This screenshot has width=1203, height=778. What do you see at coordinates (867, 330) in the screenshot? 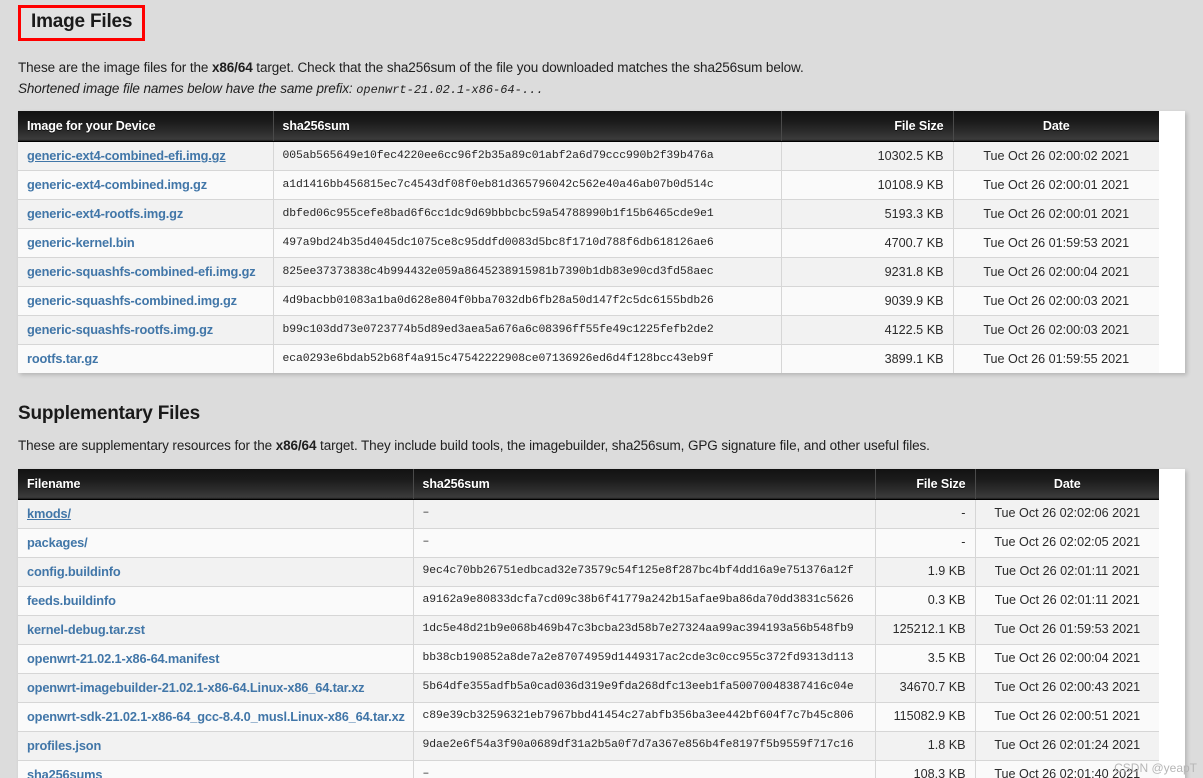
I see `cell-filesize: 4122.5 KB` at bounding box center [867, 330].